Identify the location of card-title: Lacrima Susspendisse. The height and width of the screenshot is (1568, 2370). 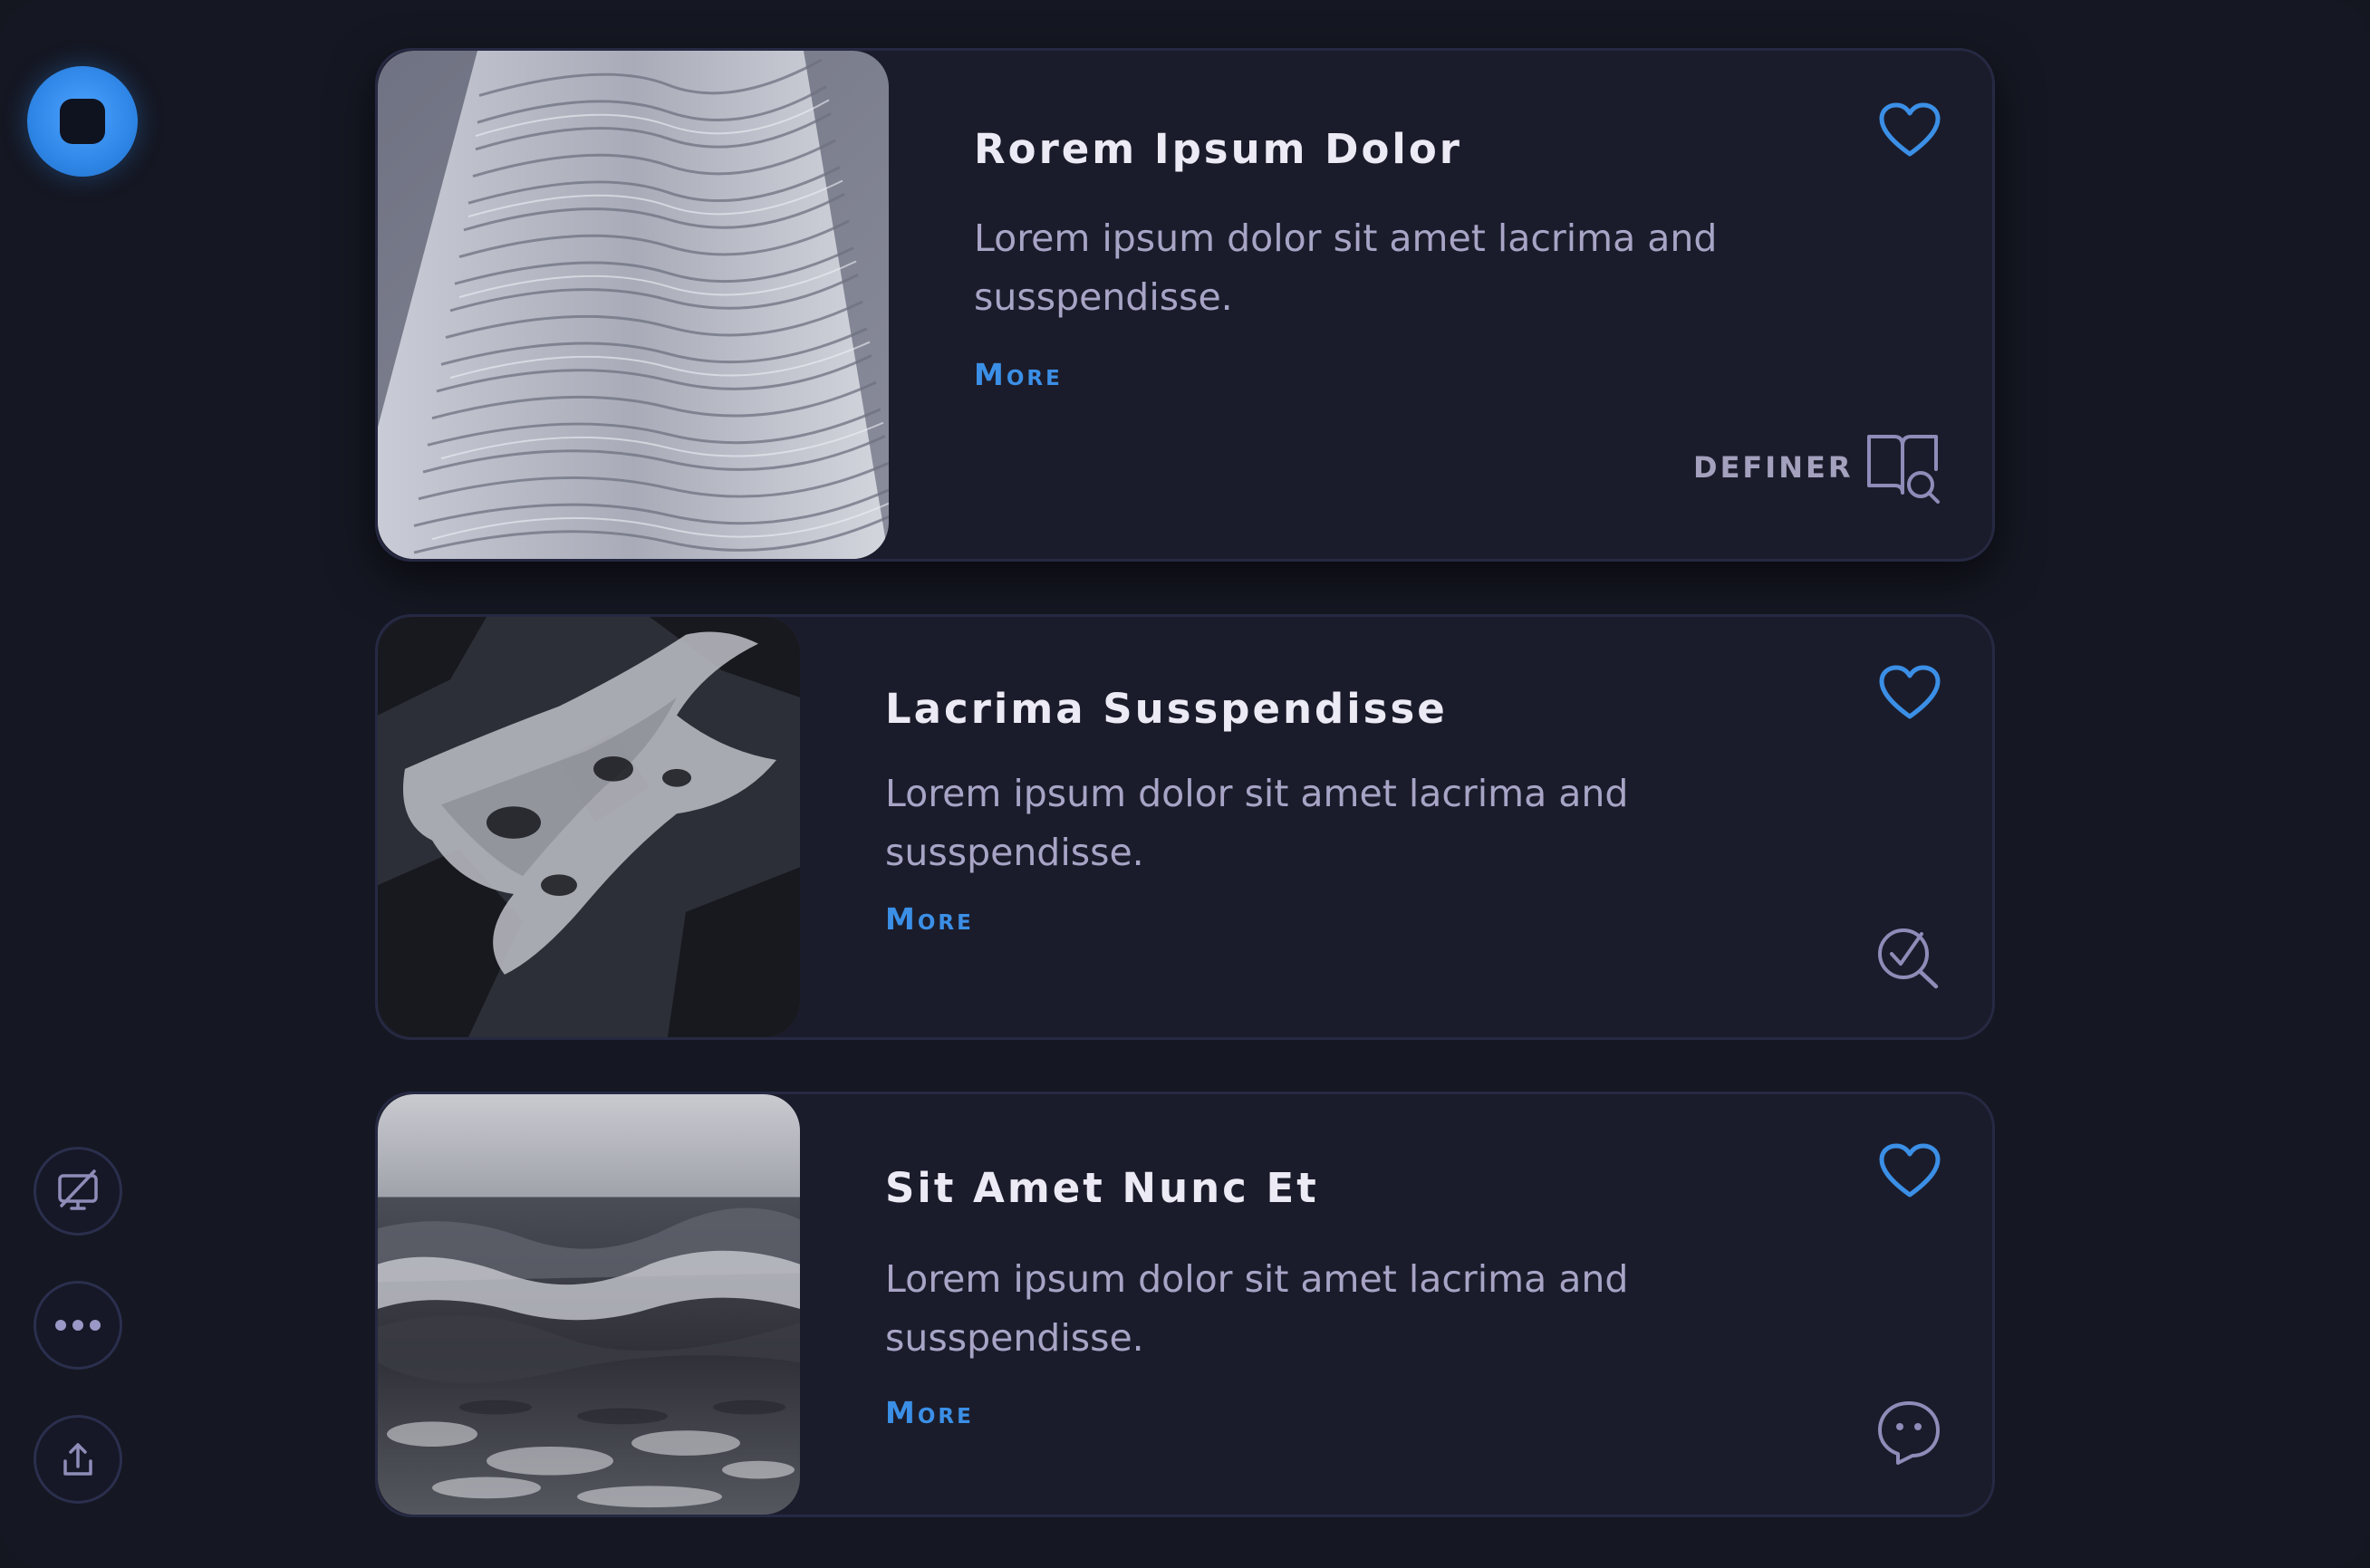
(1166, 709).